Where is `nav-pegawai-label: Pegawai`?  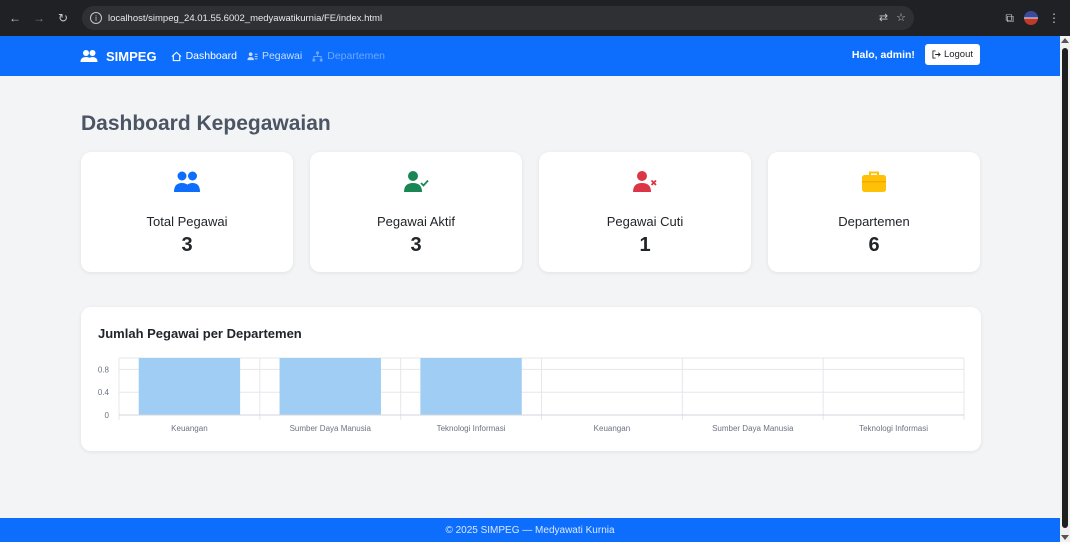 nav-pegawai-label: Pegawai is located at coordinates (282, 56).